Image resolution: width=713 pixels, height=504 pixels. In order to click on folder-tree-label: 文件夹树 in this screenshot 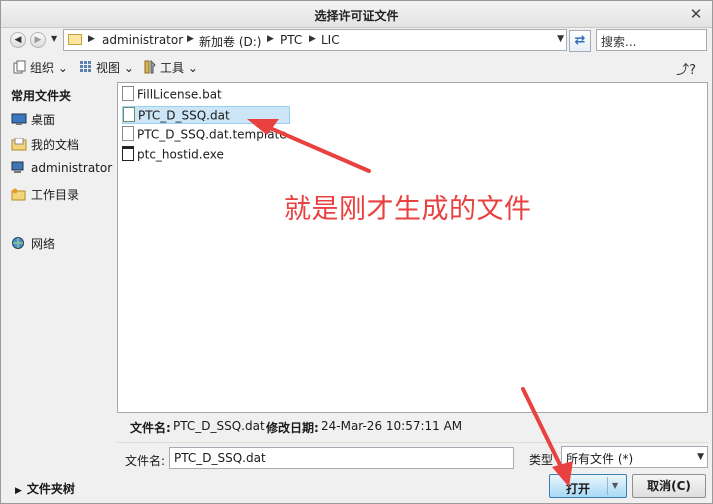, I will do `click(50, 489)`.